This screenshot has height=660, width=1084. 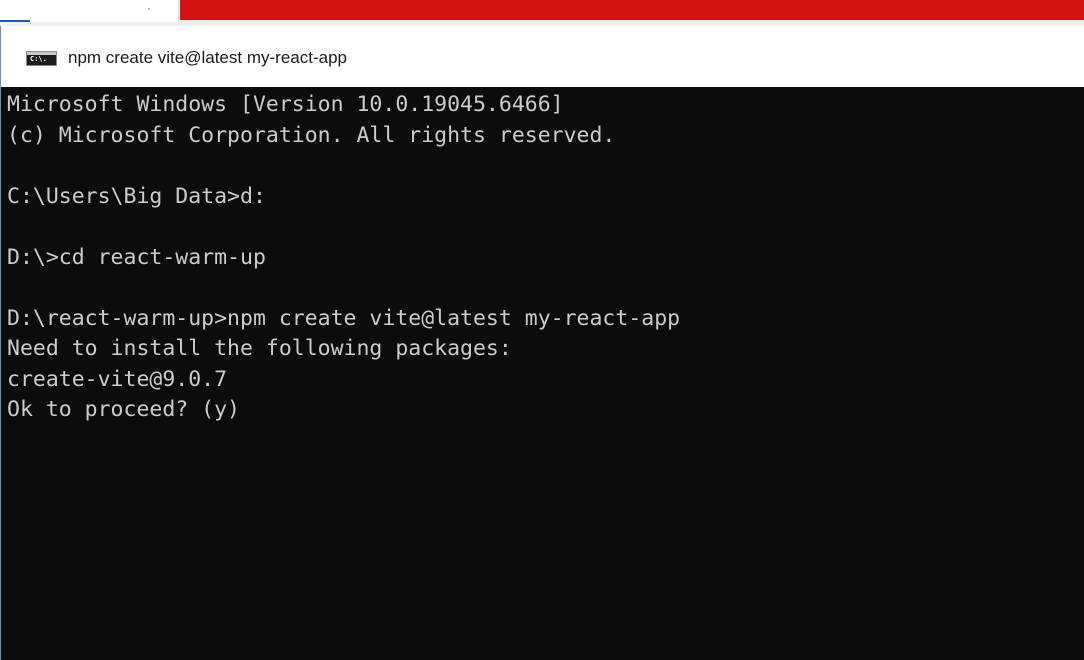 I want to click on console-icon: C:\., so click(x=41, y=58).